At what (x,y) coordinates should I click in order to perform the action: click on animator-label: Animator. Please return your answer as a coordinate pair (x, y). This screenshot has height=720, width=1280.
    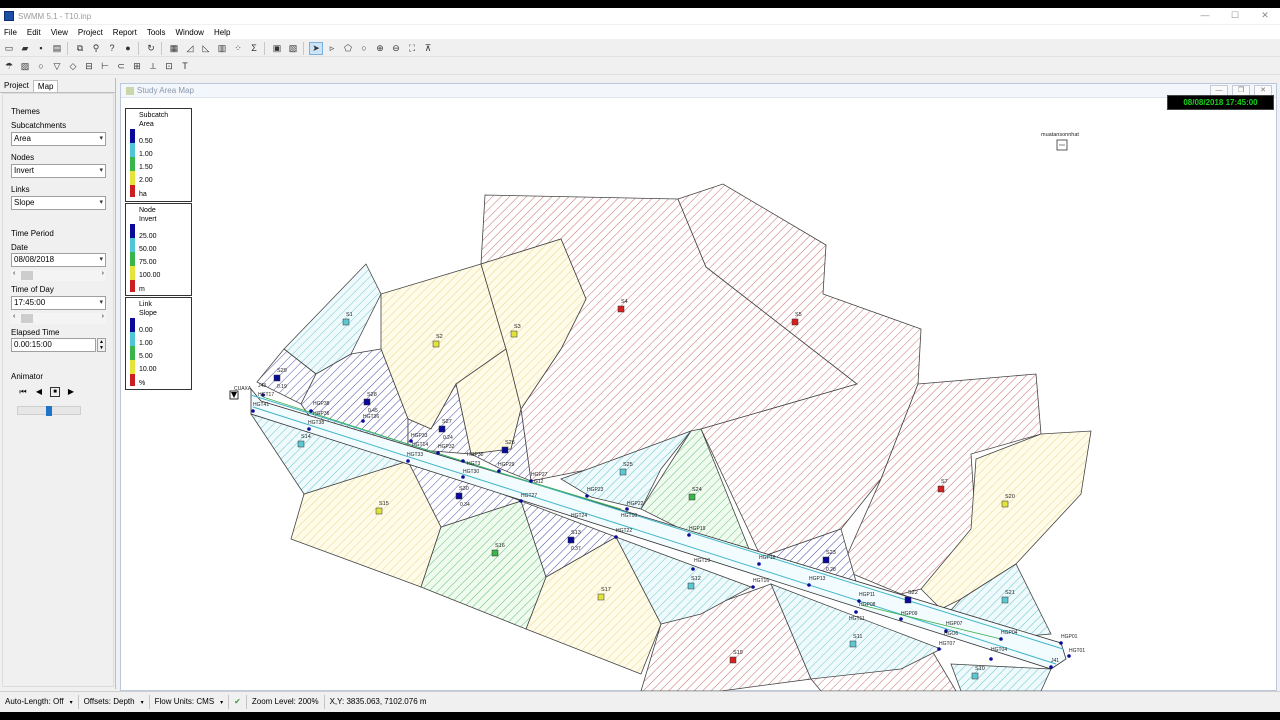
    Looking at the image, I should click on (27, 376).